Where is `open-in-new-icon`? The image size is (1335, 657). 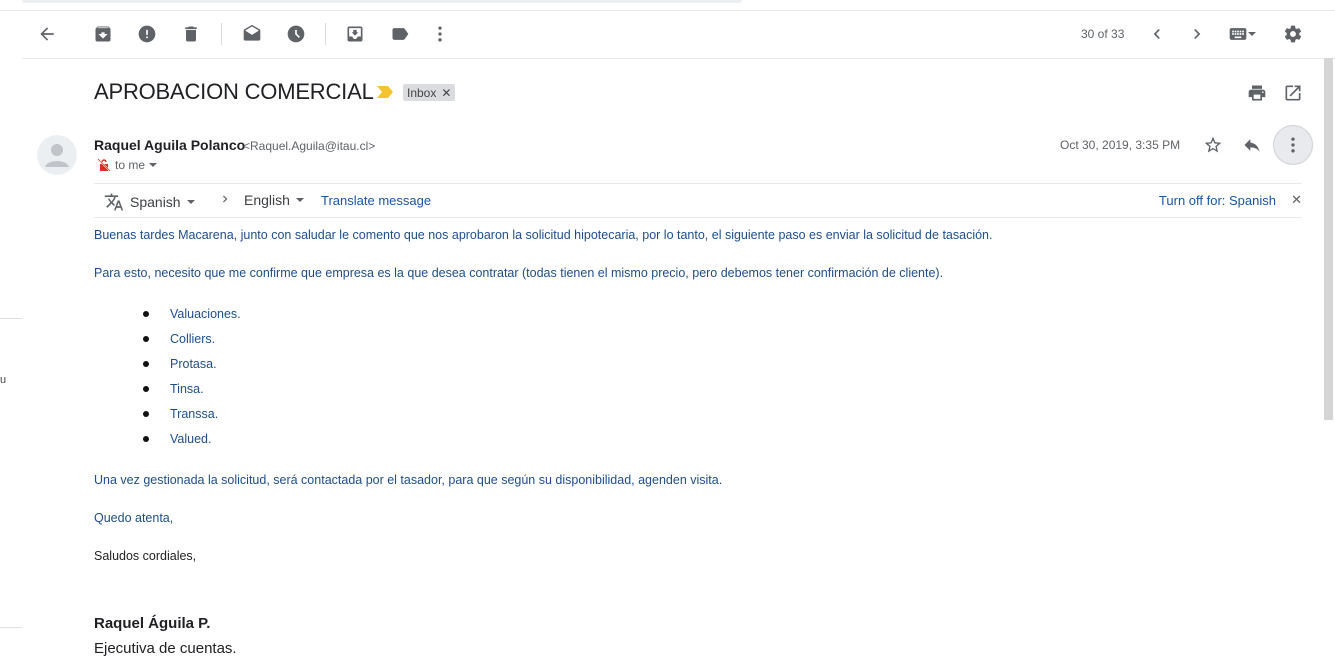 open-in-new-icon is located at coordinates (1293, 93).